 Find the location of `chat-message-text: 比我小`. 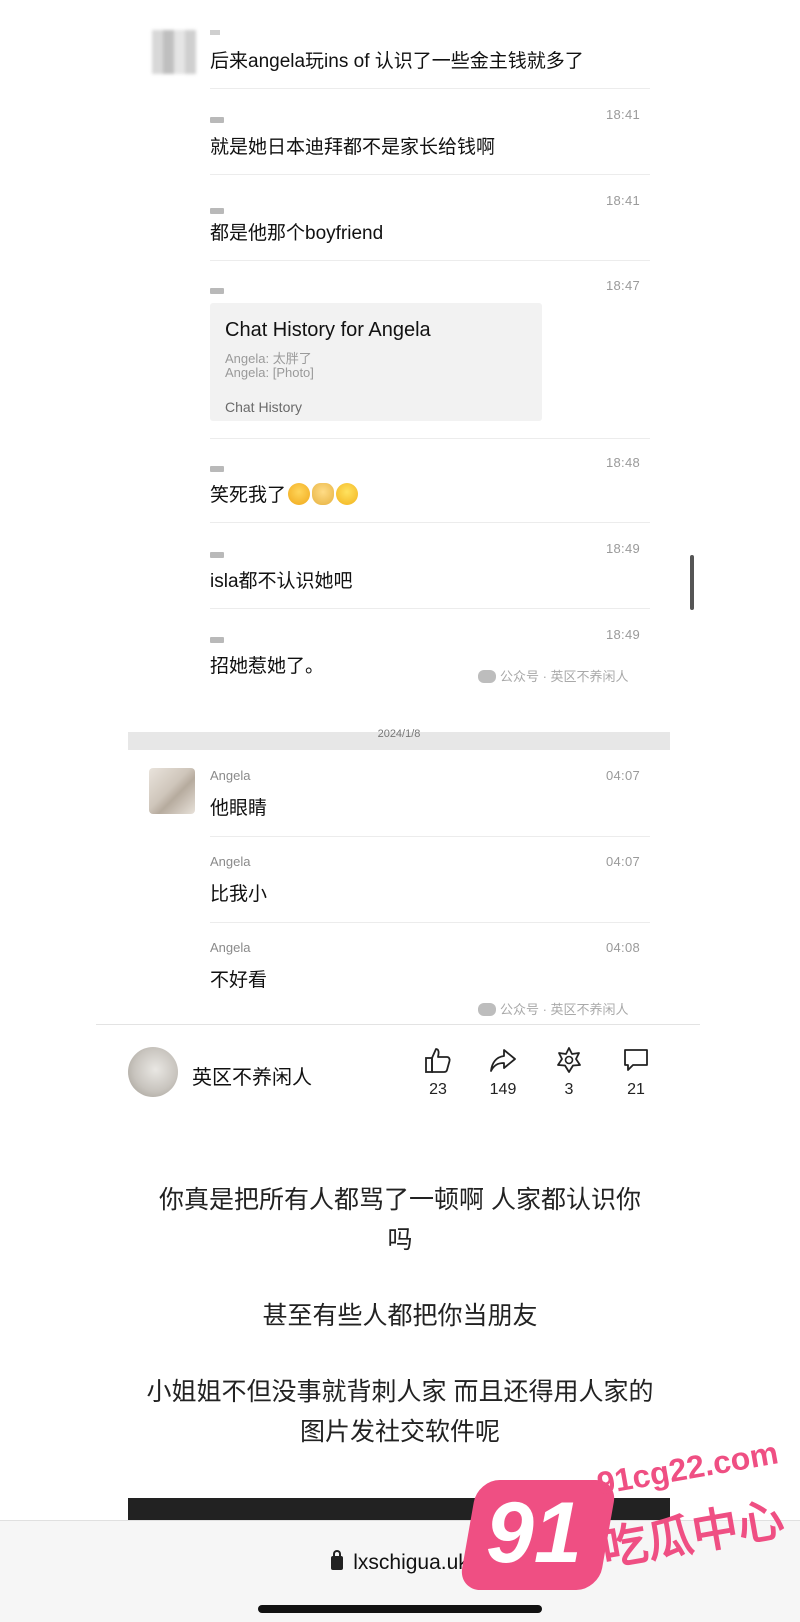

chat-message-text: 比我小 is located at coordinates (239, 894).